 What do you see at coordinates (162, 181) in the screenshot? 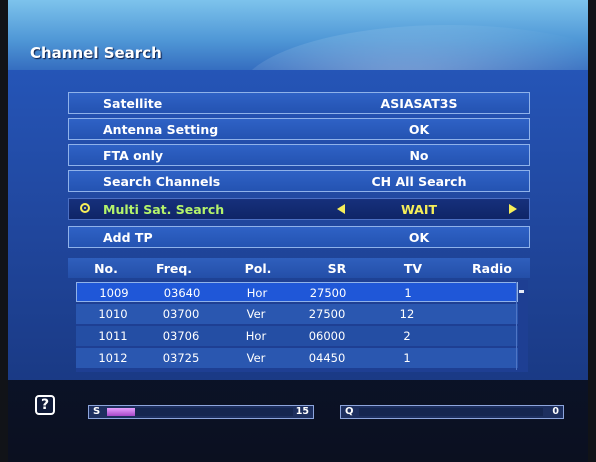
I see `search-channels-label: Search Channels` at bounding box center [162, 181].